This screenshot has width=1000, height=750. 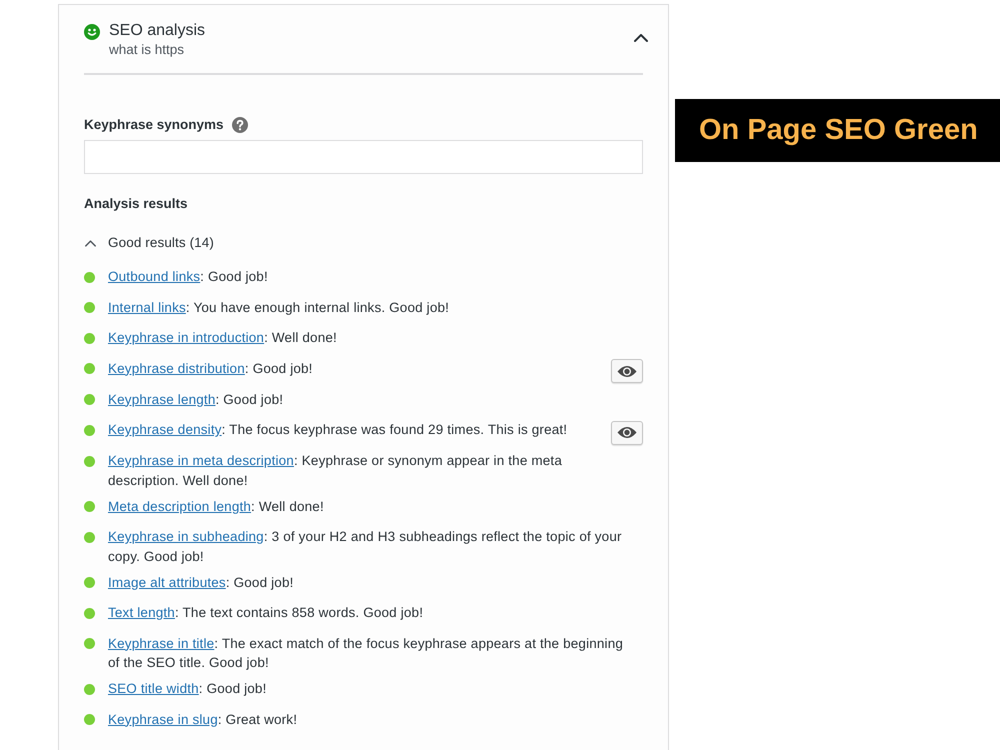 I want to click on result-link: SEO title width, so click(x=153, y=688).